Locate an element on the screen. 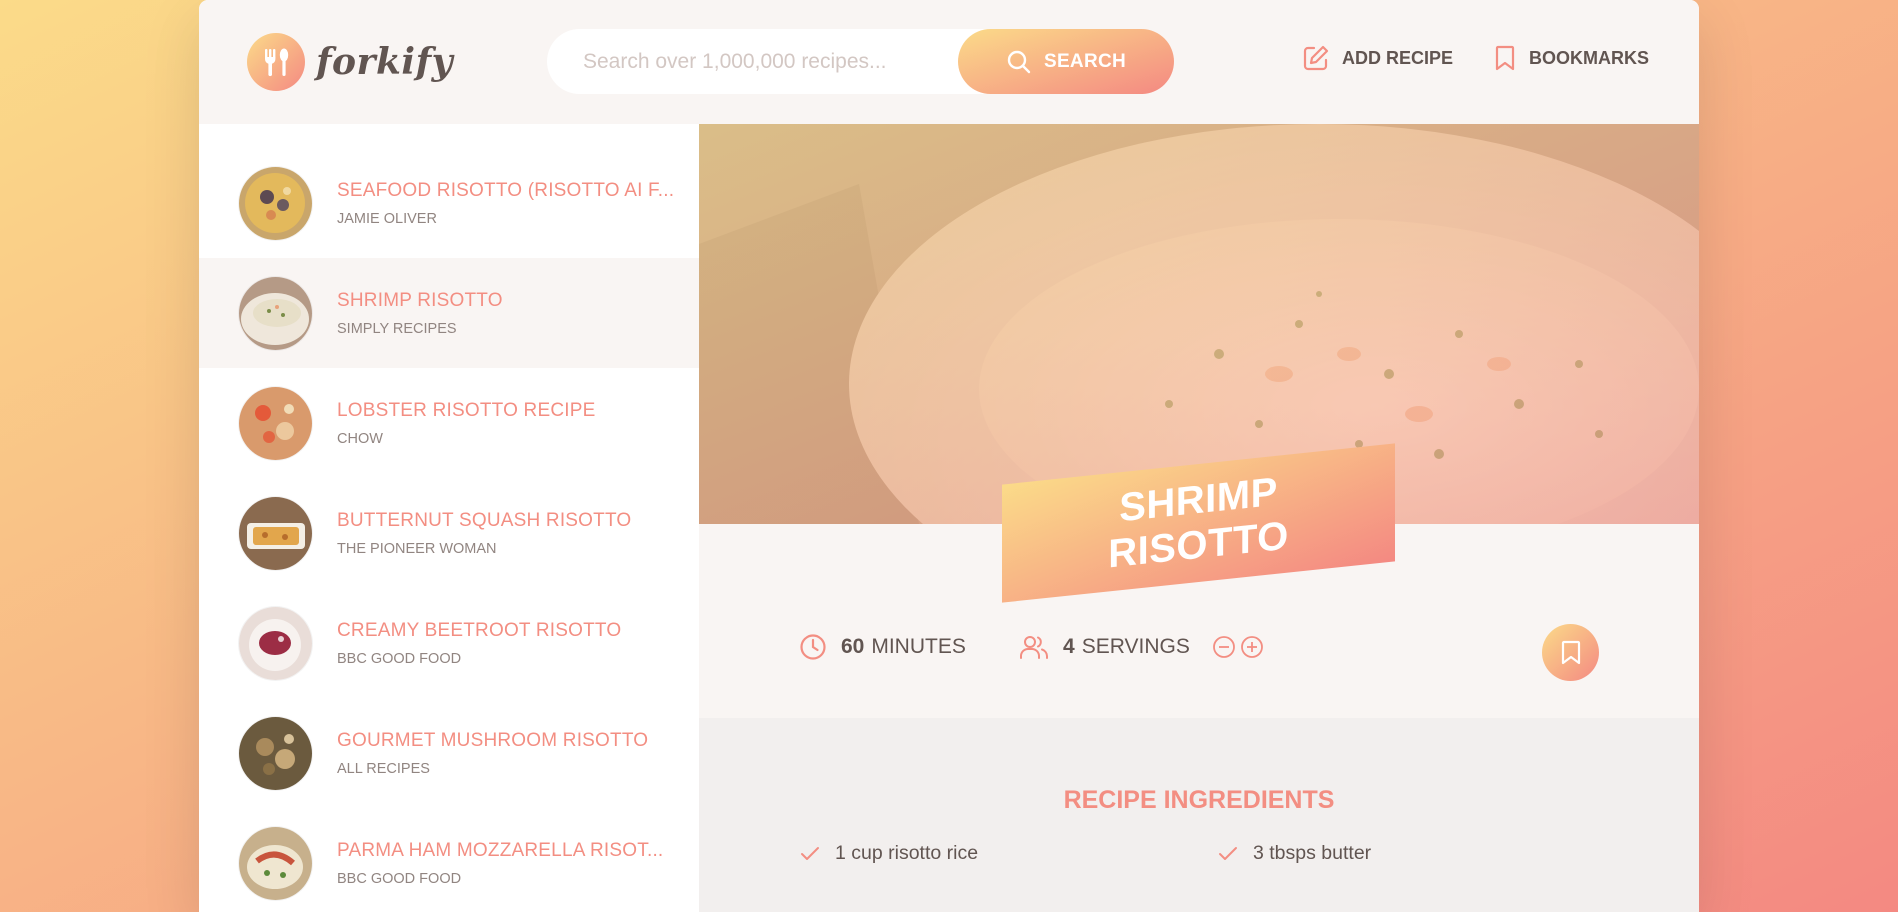 The width and height of the screenshot is (1898, 912). cooking-time: 60 MINUTES is located at coordinates (882, 647).